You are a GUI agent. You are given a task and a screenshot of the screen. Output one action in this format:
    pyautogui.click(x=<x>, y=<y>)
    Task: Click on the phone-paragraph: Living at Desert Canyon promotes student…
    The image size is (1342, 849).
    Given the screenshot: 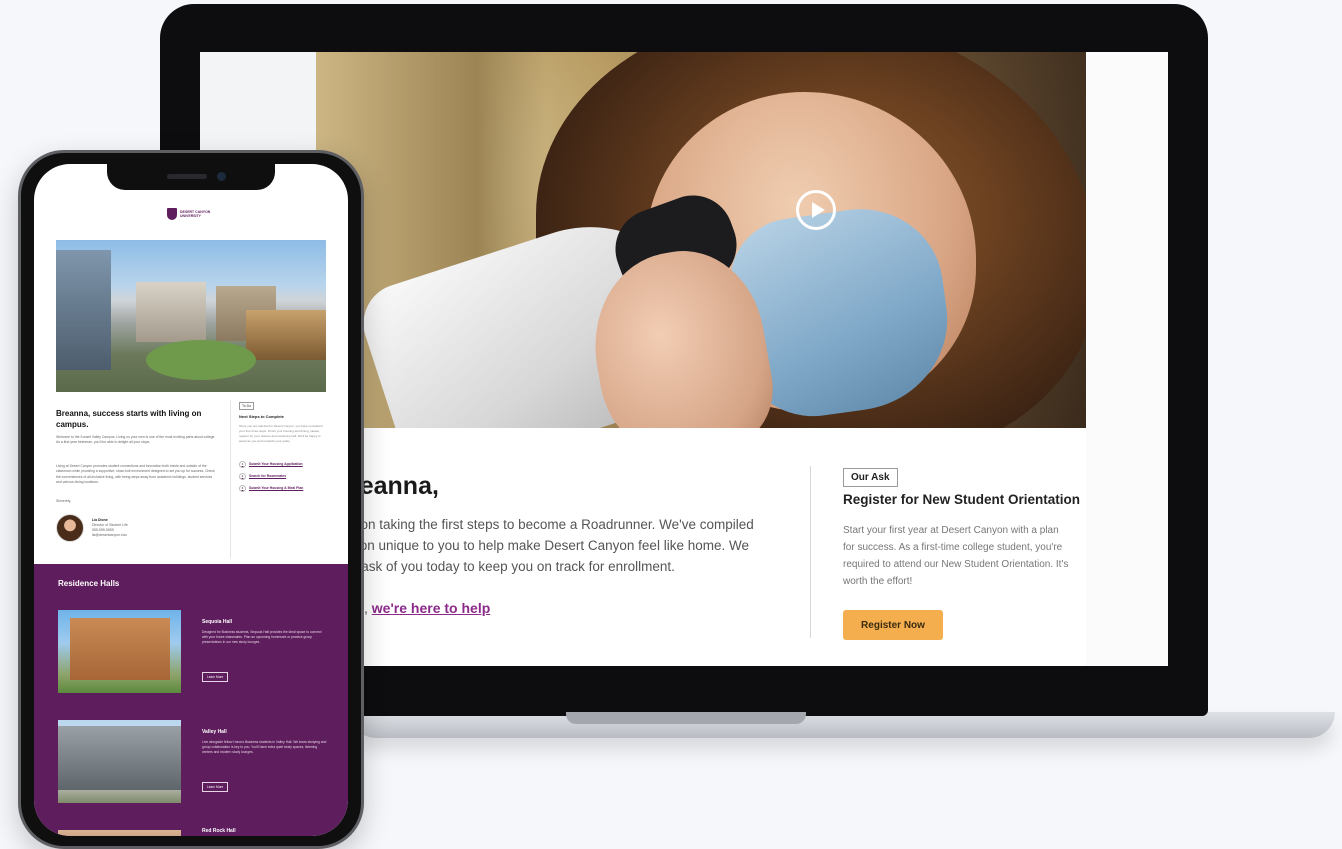 What is the action you would take?
    pyautogui.click(x=135, y=474)
    